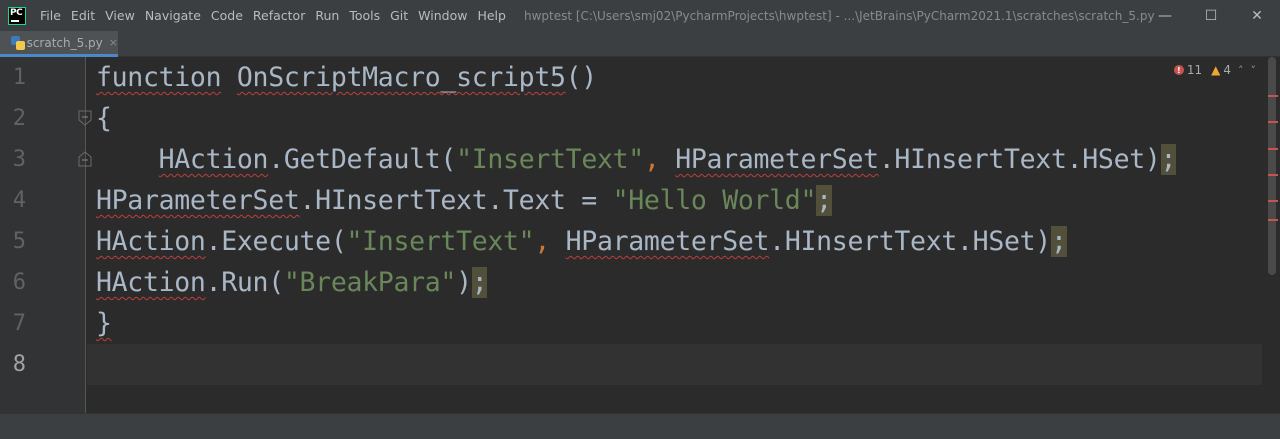  I want to click on current-line-highlight, so click(674, 364).